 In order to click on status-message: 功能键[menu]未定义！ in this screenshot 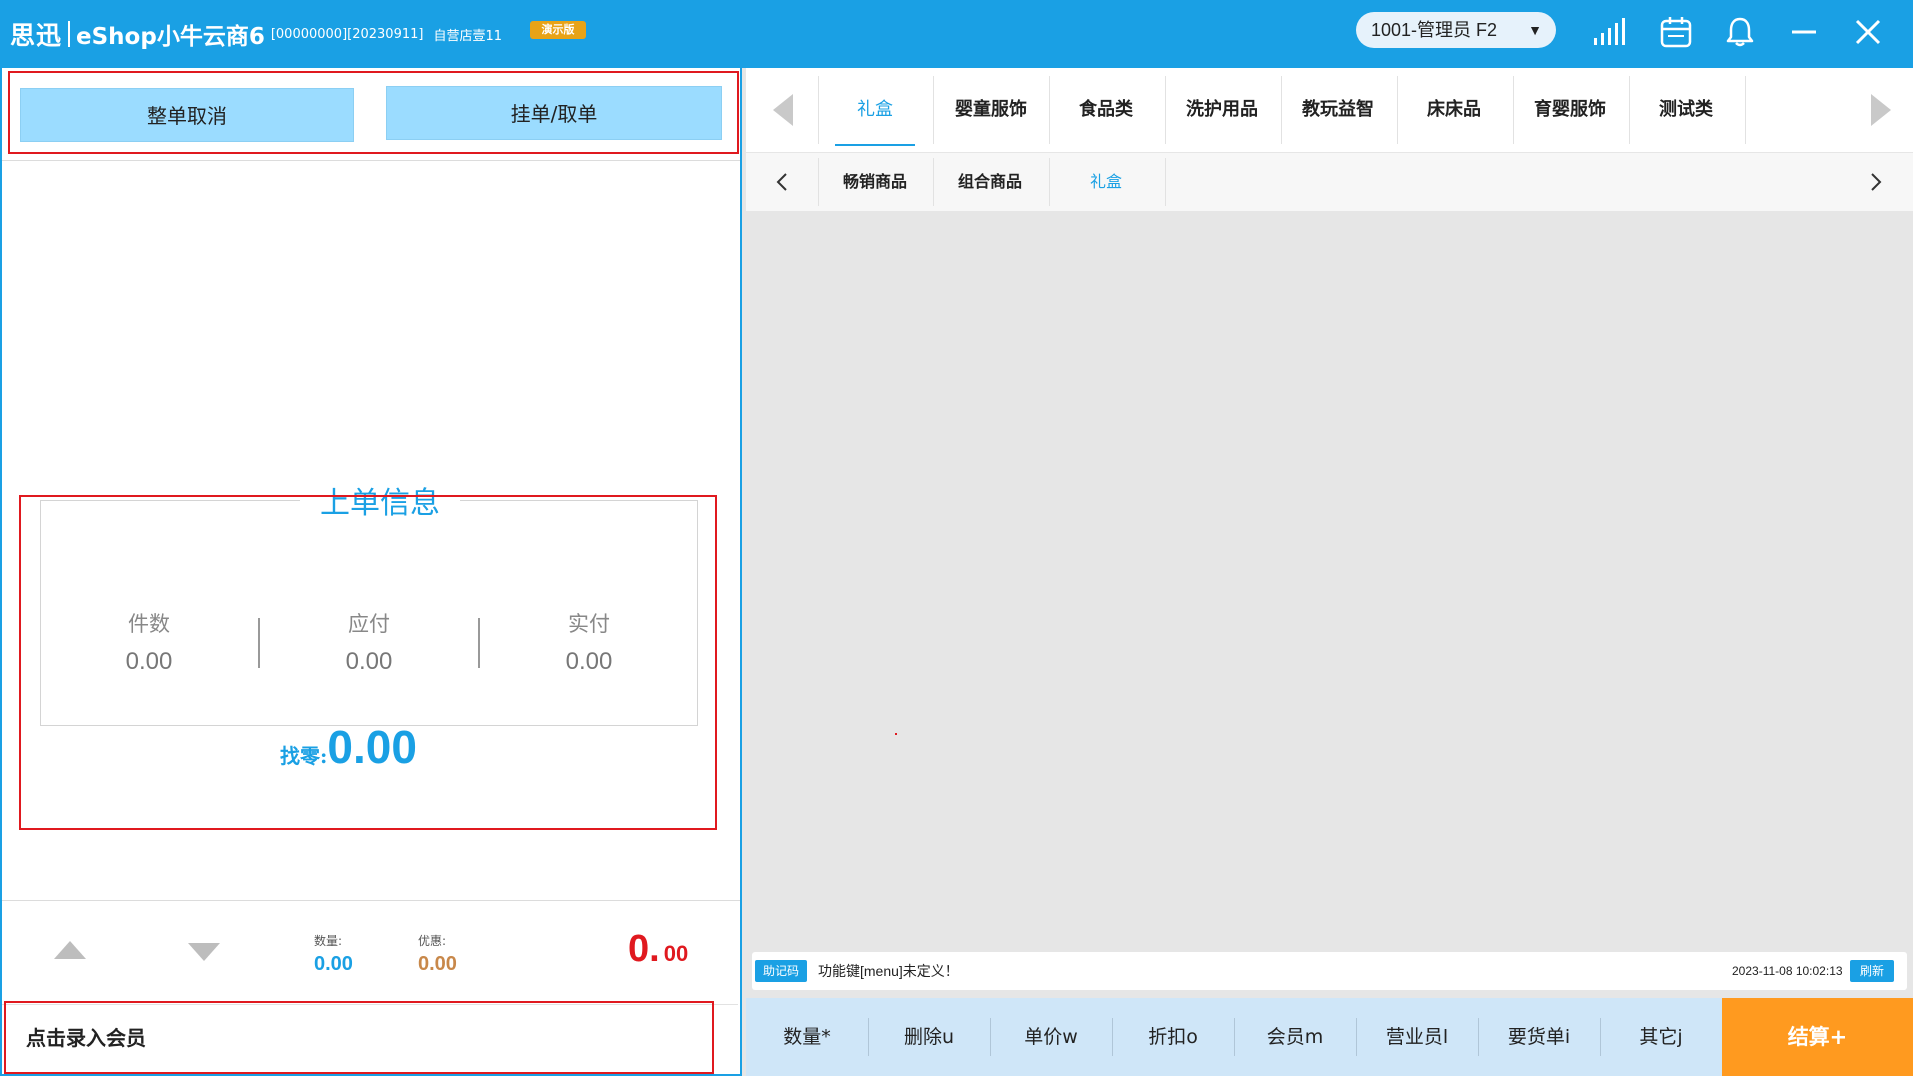, I will do `click(888, 971)`.